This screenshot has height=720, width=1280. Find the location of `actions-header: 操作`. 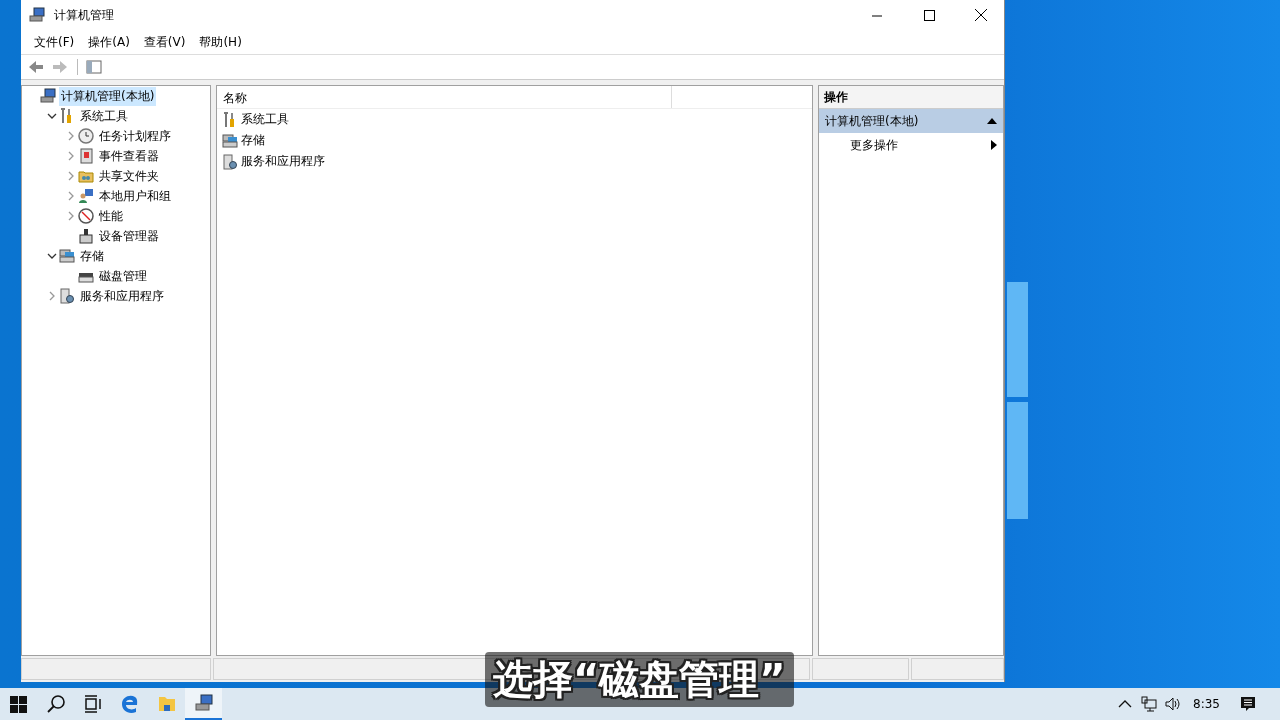

actions-header: 操作 is located at coordinates (911, 97).